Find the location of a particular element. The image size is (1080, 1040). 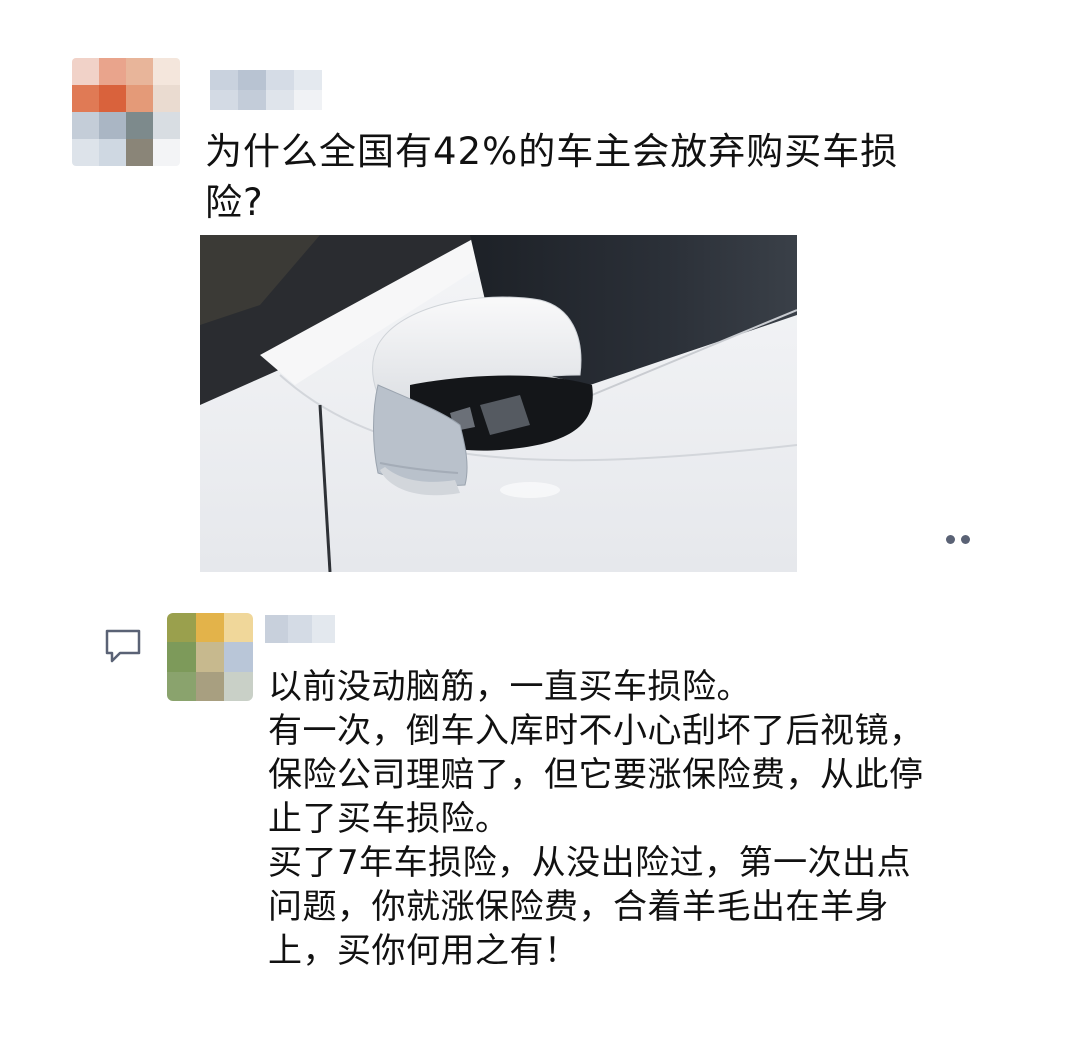

post-text-line: 为什么全国有42%的车主会放弃购买车损 is located at coordinates (552, 151).